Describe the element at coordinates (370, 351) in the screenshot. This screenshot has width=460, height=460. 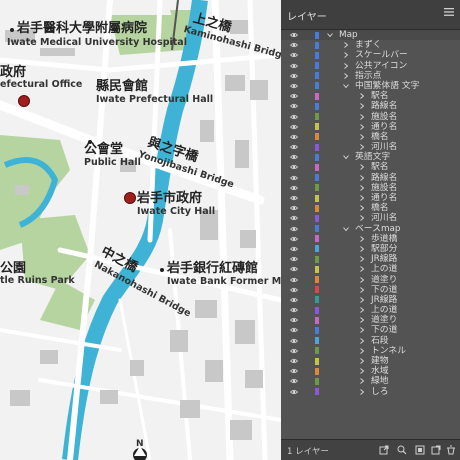
I see `layer-row: トンネル` at that location.